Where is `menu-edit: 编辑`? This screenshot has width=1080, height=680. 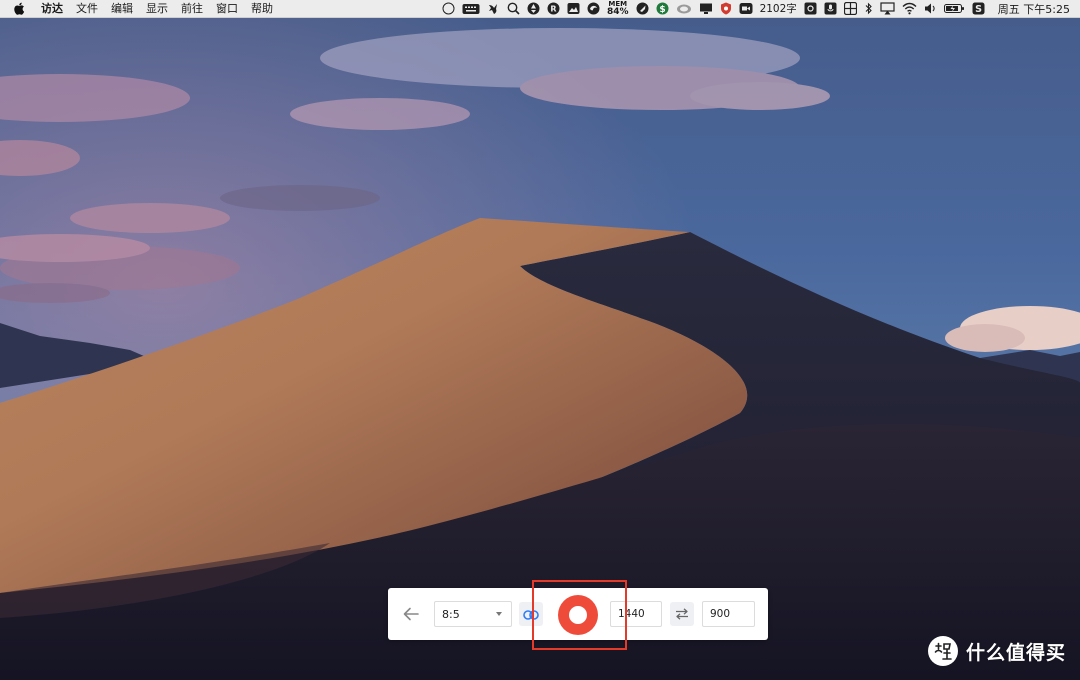
menu-edit: 编辑 is located at coordinates (121, 9).